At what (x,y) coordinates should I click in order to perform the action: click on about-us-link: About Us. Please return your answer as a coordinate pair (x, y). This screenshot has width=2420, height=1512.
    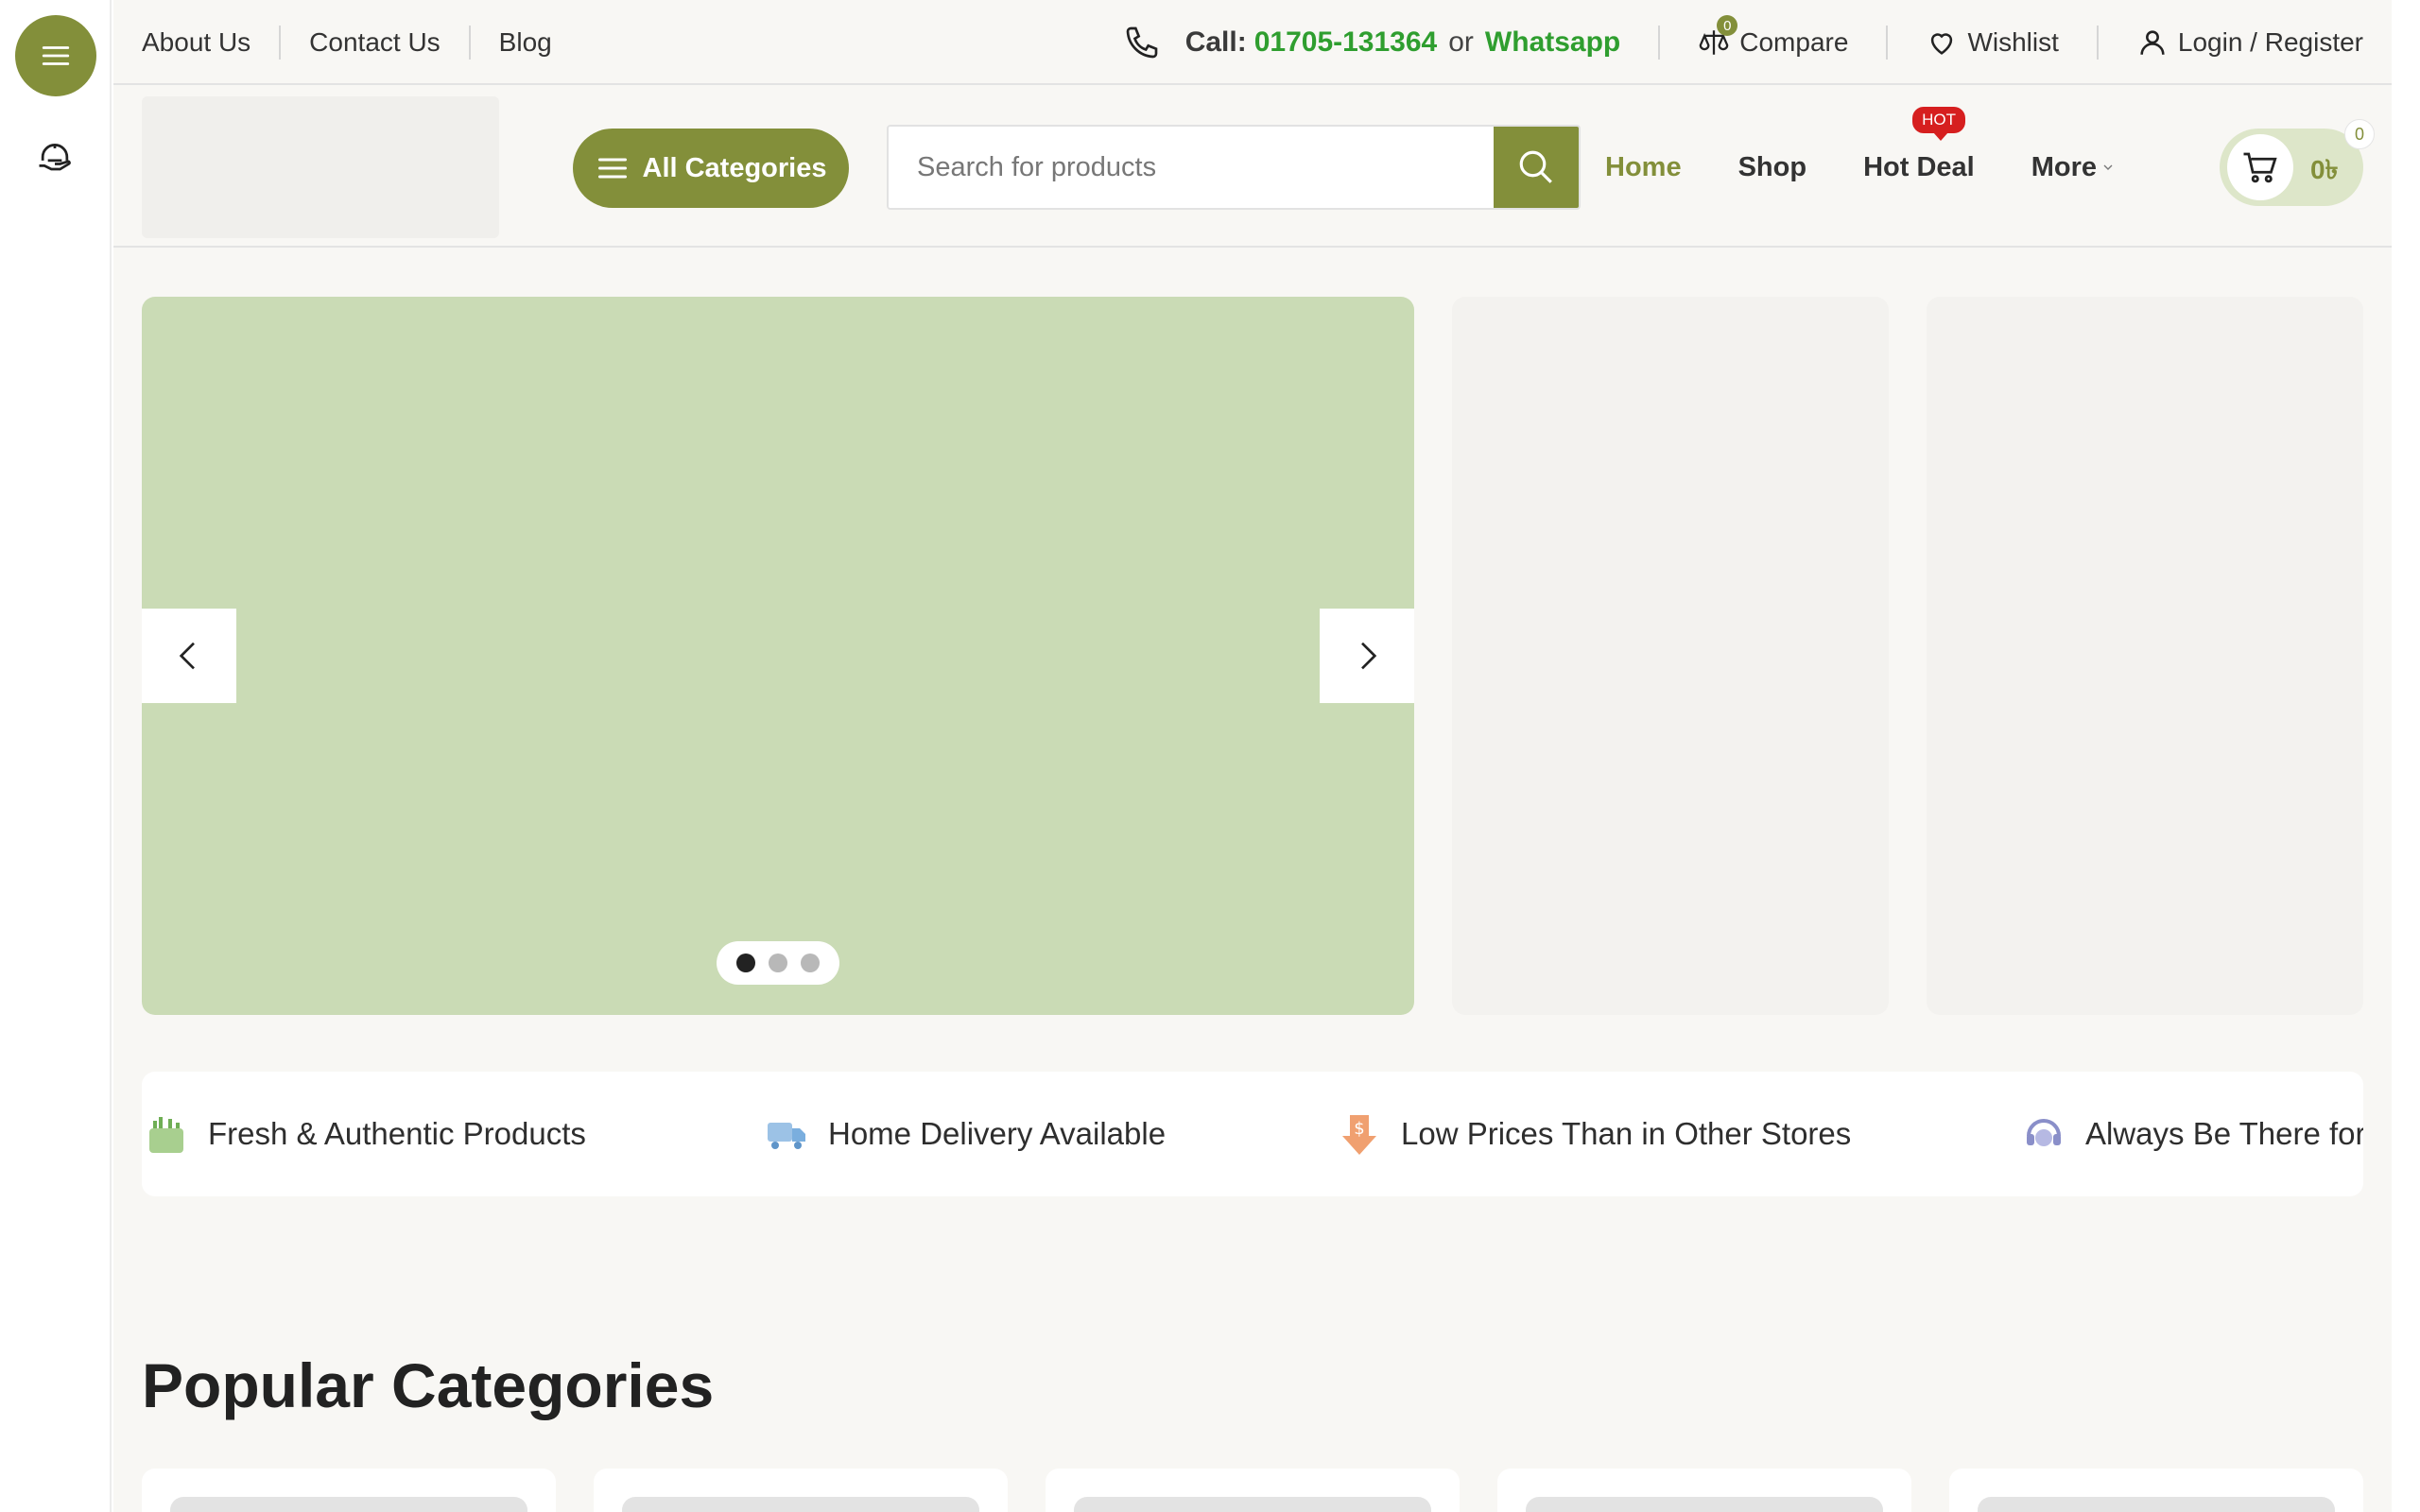
    Looking at the image, I should click on (212, 43).